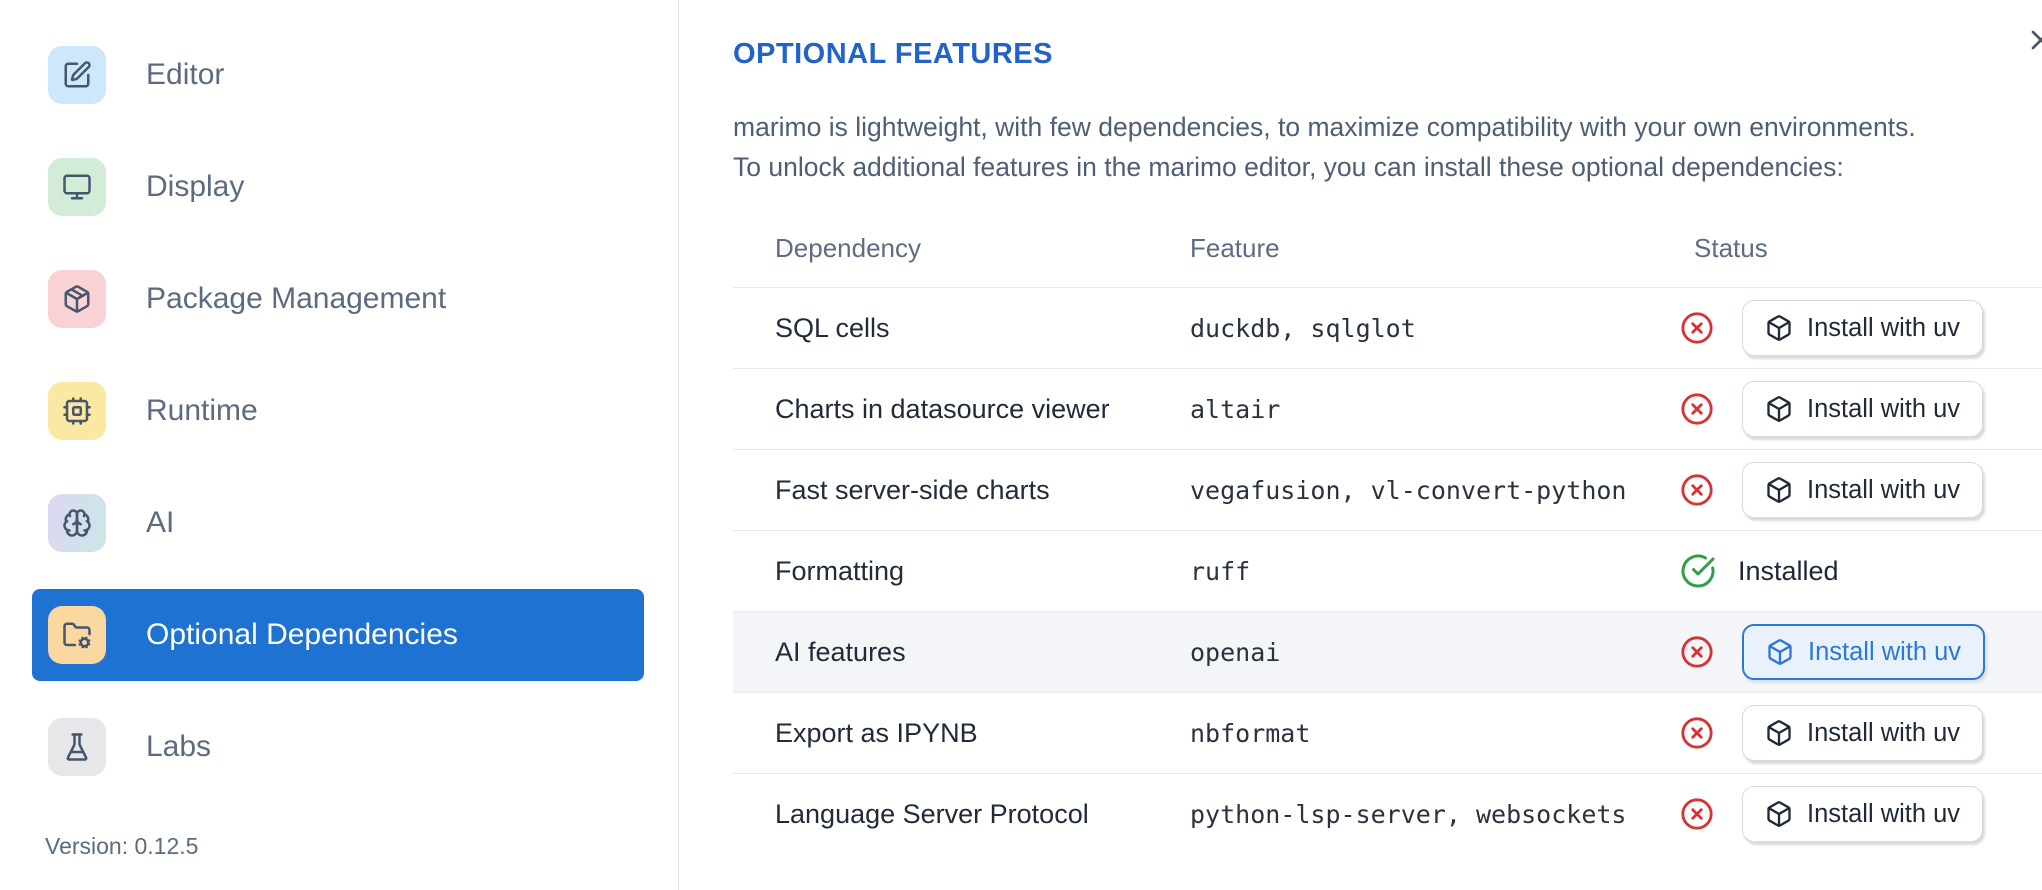 This screenshot has height=890, width=2042. What do you see at coordinates (1387, 248) in the screenshot?
I see `table-header-row: Dependency Feature Status` at bounding box center [1387, 248].